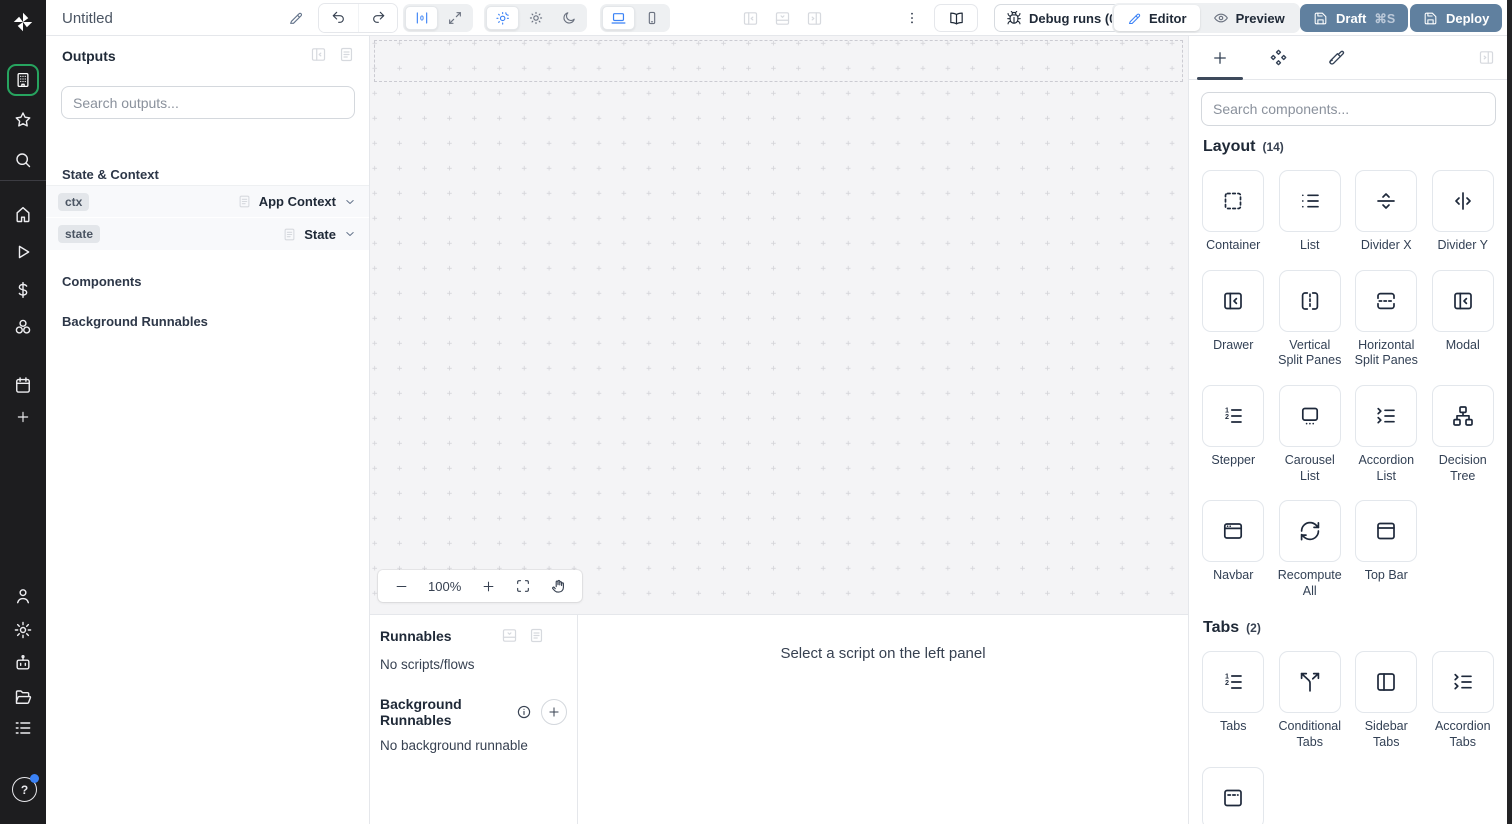 This screenshot has height=824, width=1512. Describe the element at coordinates (207, 234) in the screenshot. I see `output-row: state State` at that location.